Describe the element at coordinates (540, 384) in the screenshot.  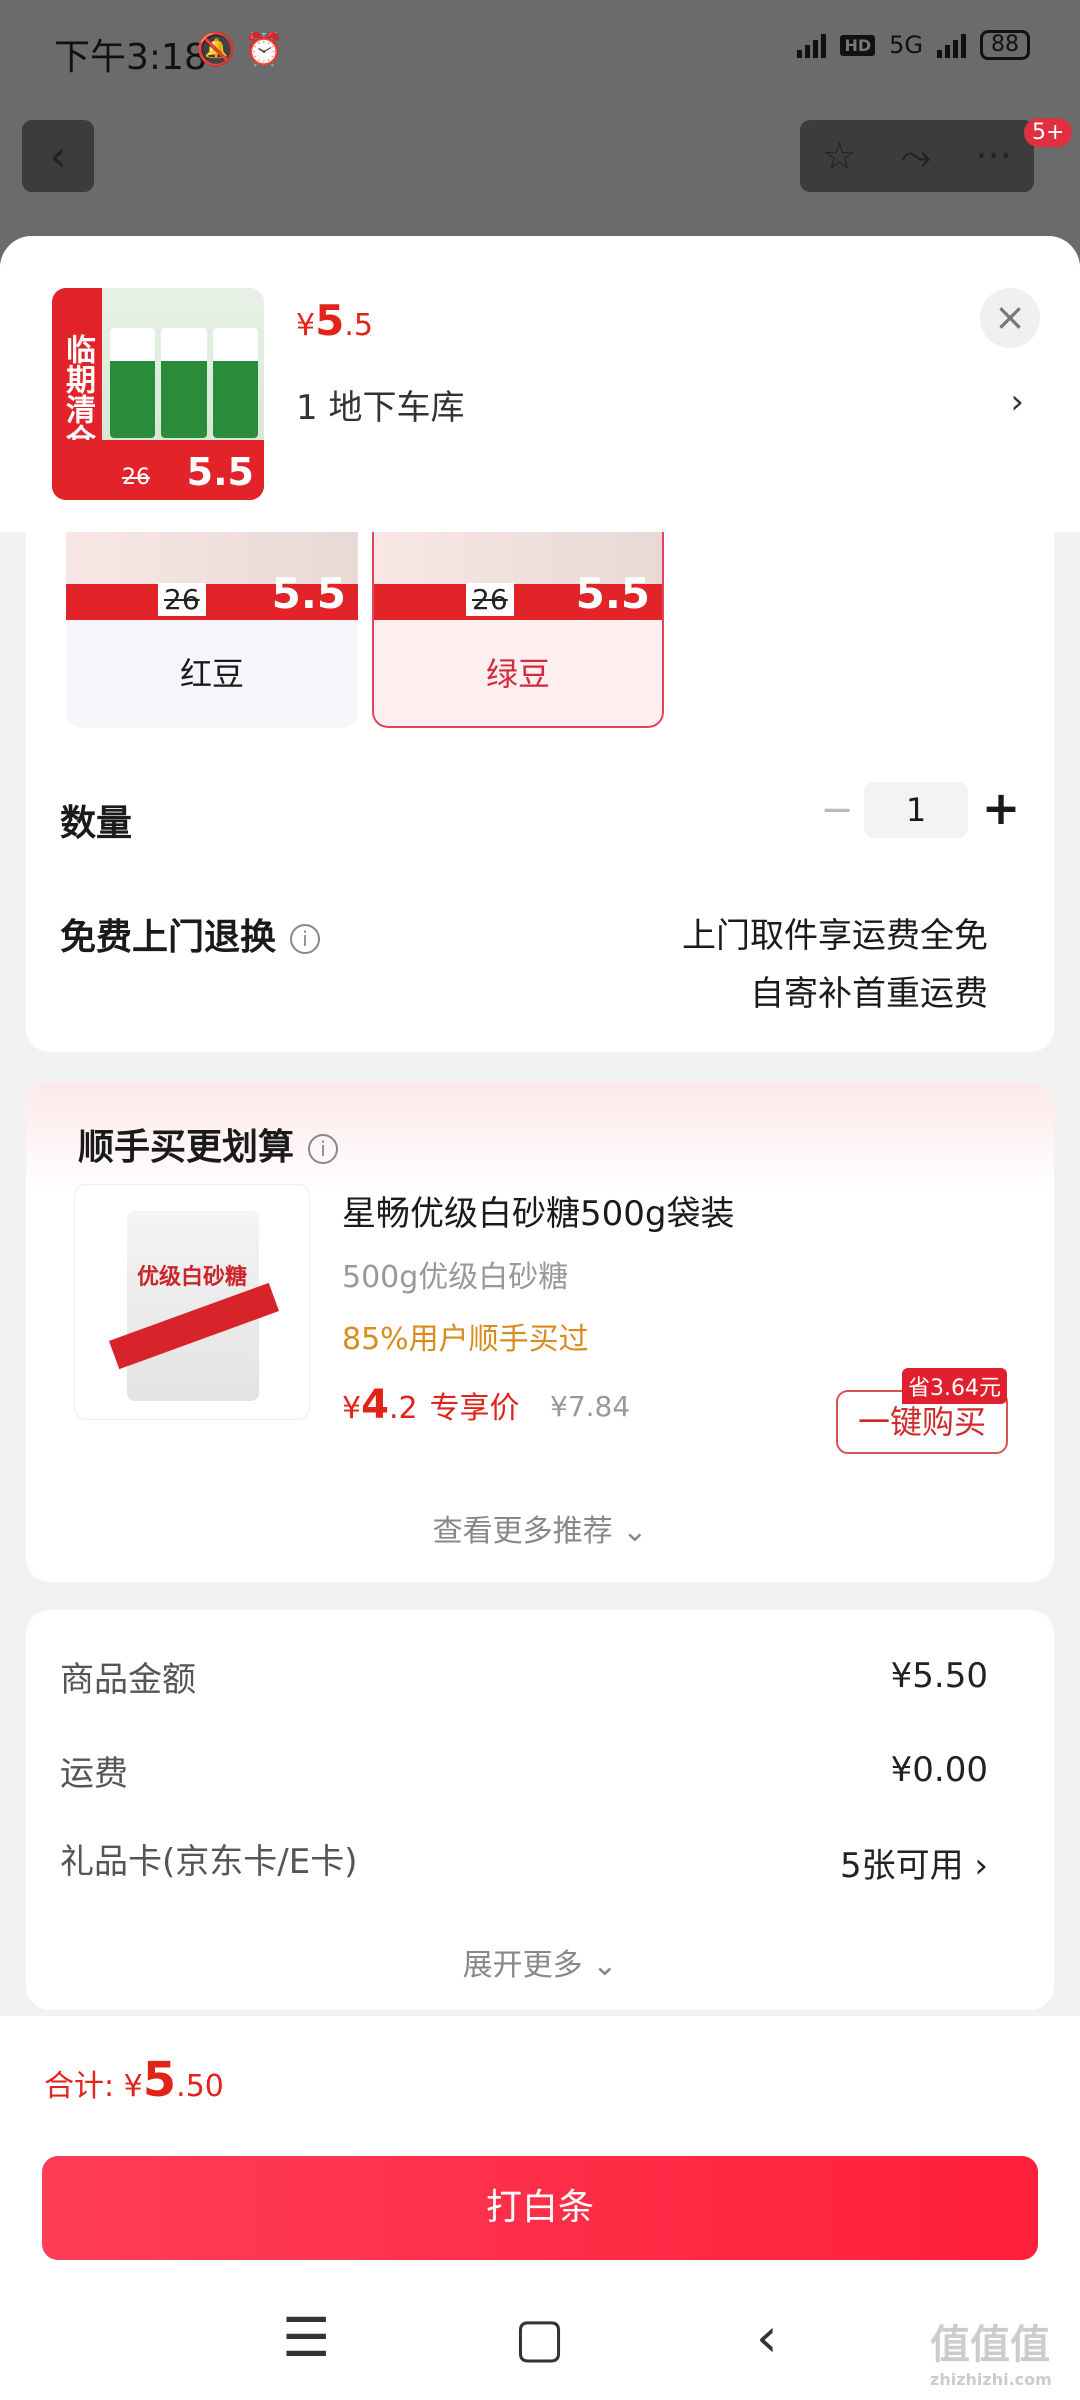
I see `sheet-header: 临期清仓 26 5.5 ¥5.5 1 地下车库 › ×` at that location.